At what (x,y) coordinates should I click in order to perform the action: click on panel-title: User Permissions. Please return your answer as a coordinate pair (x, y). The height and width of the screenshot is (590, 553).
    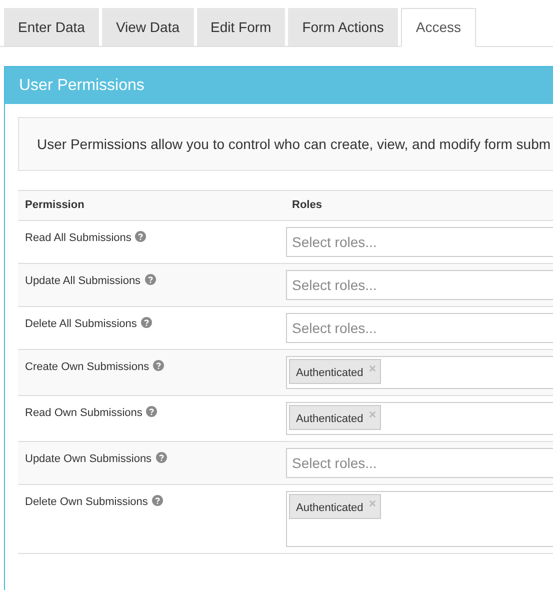
    Looking at the image, I should click on (81, 86).